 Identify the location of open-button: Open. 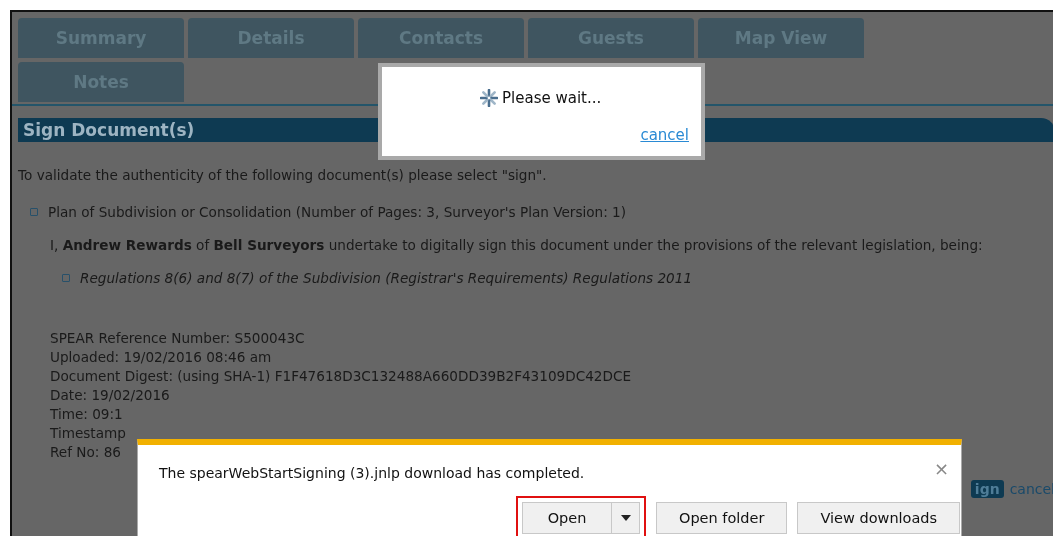
(567, 518).